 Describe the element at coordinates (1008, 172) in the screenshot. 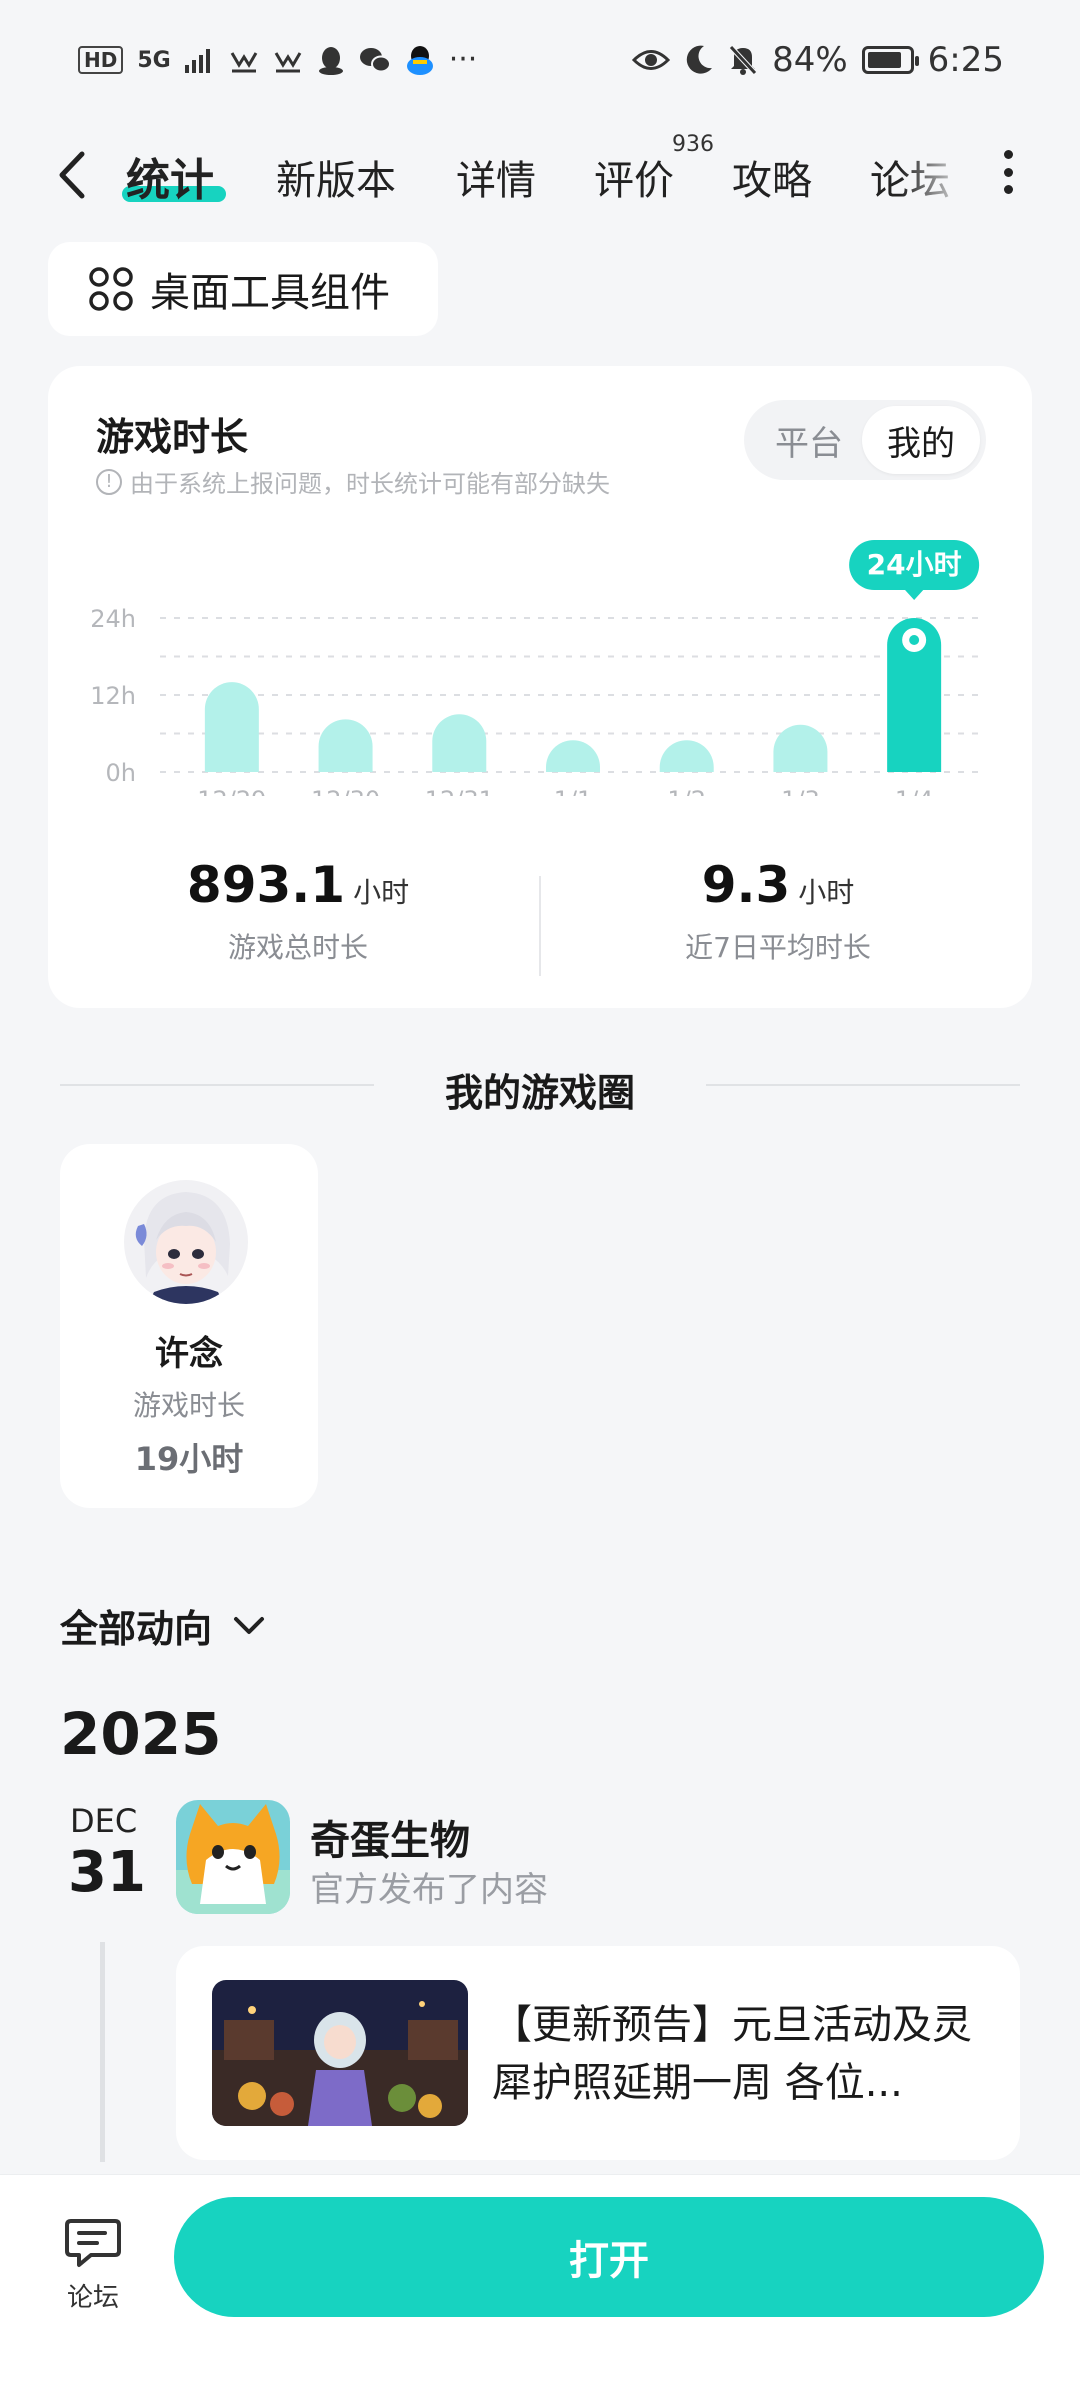

I see `more-options-icon` at that location.